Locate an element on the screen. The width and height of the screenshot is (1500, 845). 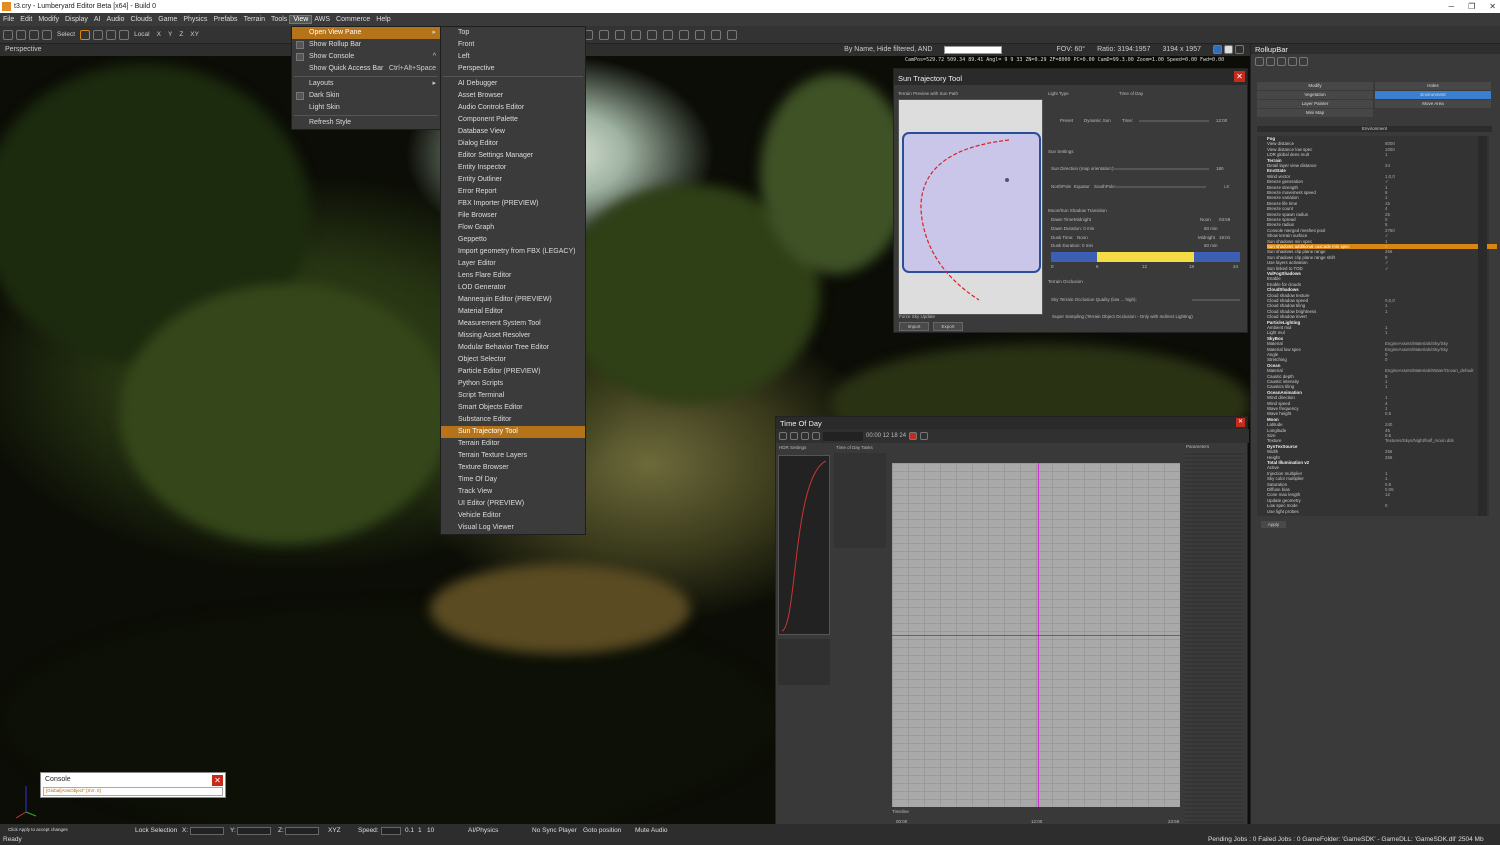
pane-menu-item: Terrain Editor is located at coordinates (513, 444).